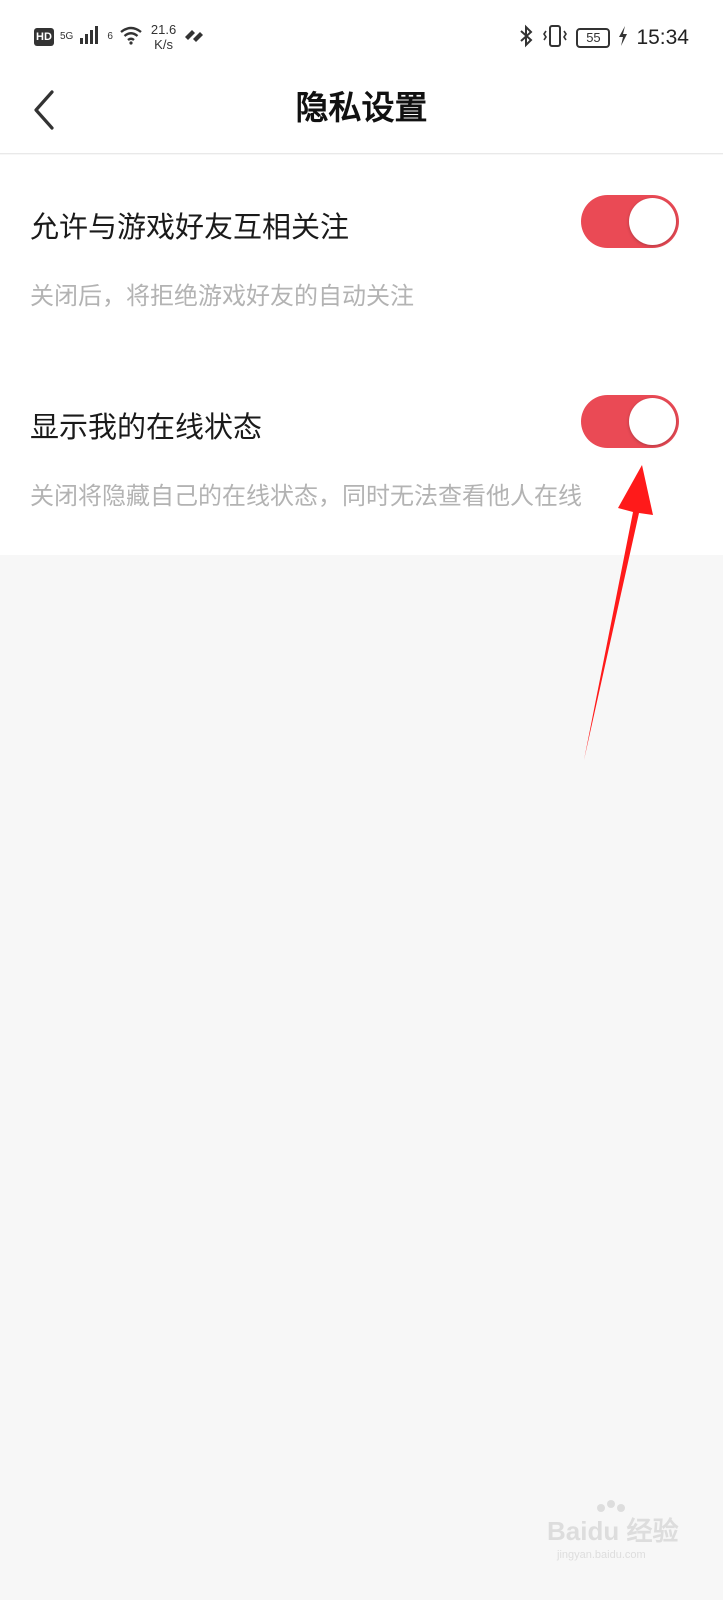 The image size is (723, 1600). I want to click on status-bar-right: 55 15:34, so click(603, 38).